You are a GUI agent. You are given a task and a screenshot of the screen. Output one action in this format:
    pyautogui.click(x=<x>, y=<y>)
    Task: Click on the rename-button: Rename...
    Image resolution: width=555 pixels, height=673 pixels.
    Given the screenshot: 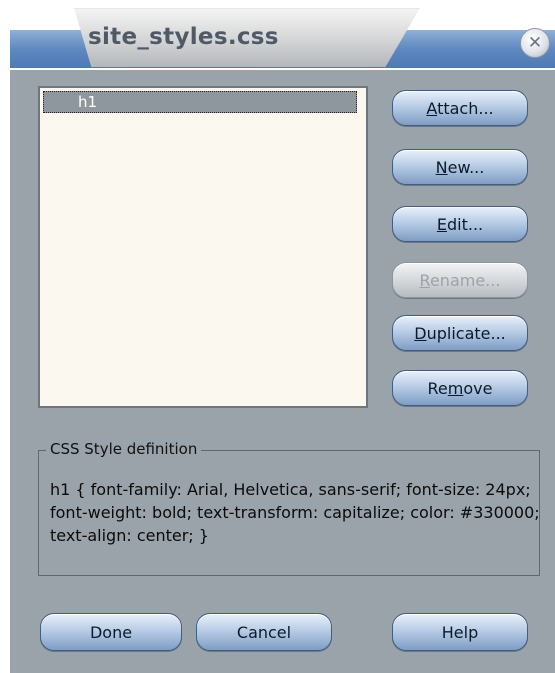 What is the action you would take?
    pyautogui.click(x=460, y=280)
    